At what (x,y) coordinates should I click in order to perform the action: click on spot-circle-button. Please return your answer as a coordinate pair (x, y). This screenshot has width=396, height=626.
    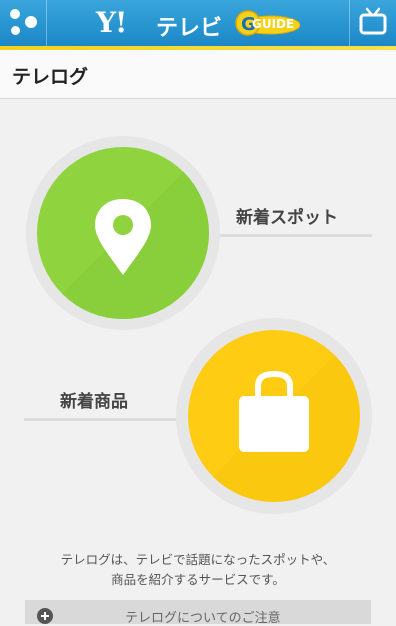
    Looking at the image, I should click on (123, 233).